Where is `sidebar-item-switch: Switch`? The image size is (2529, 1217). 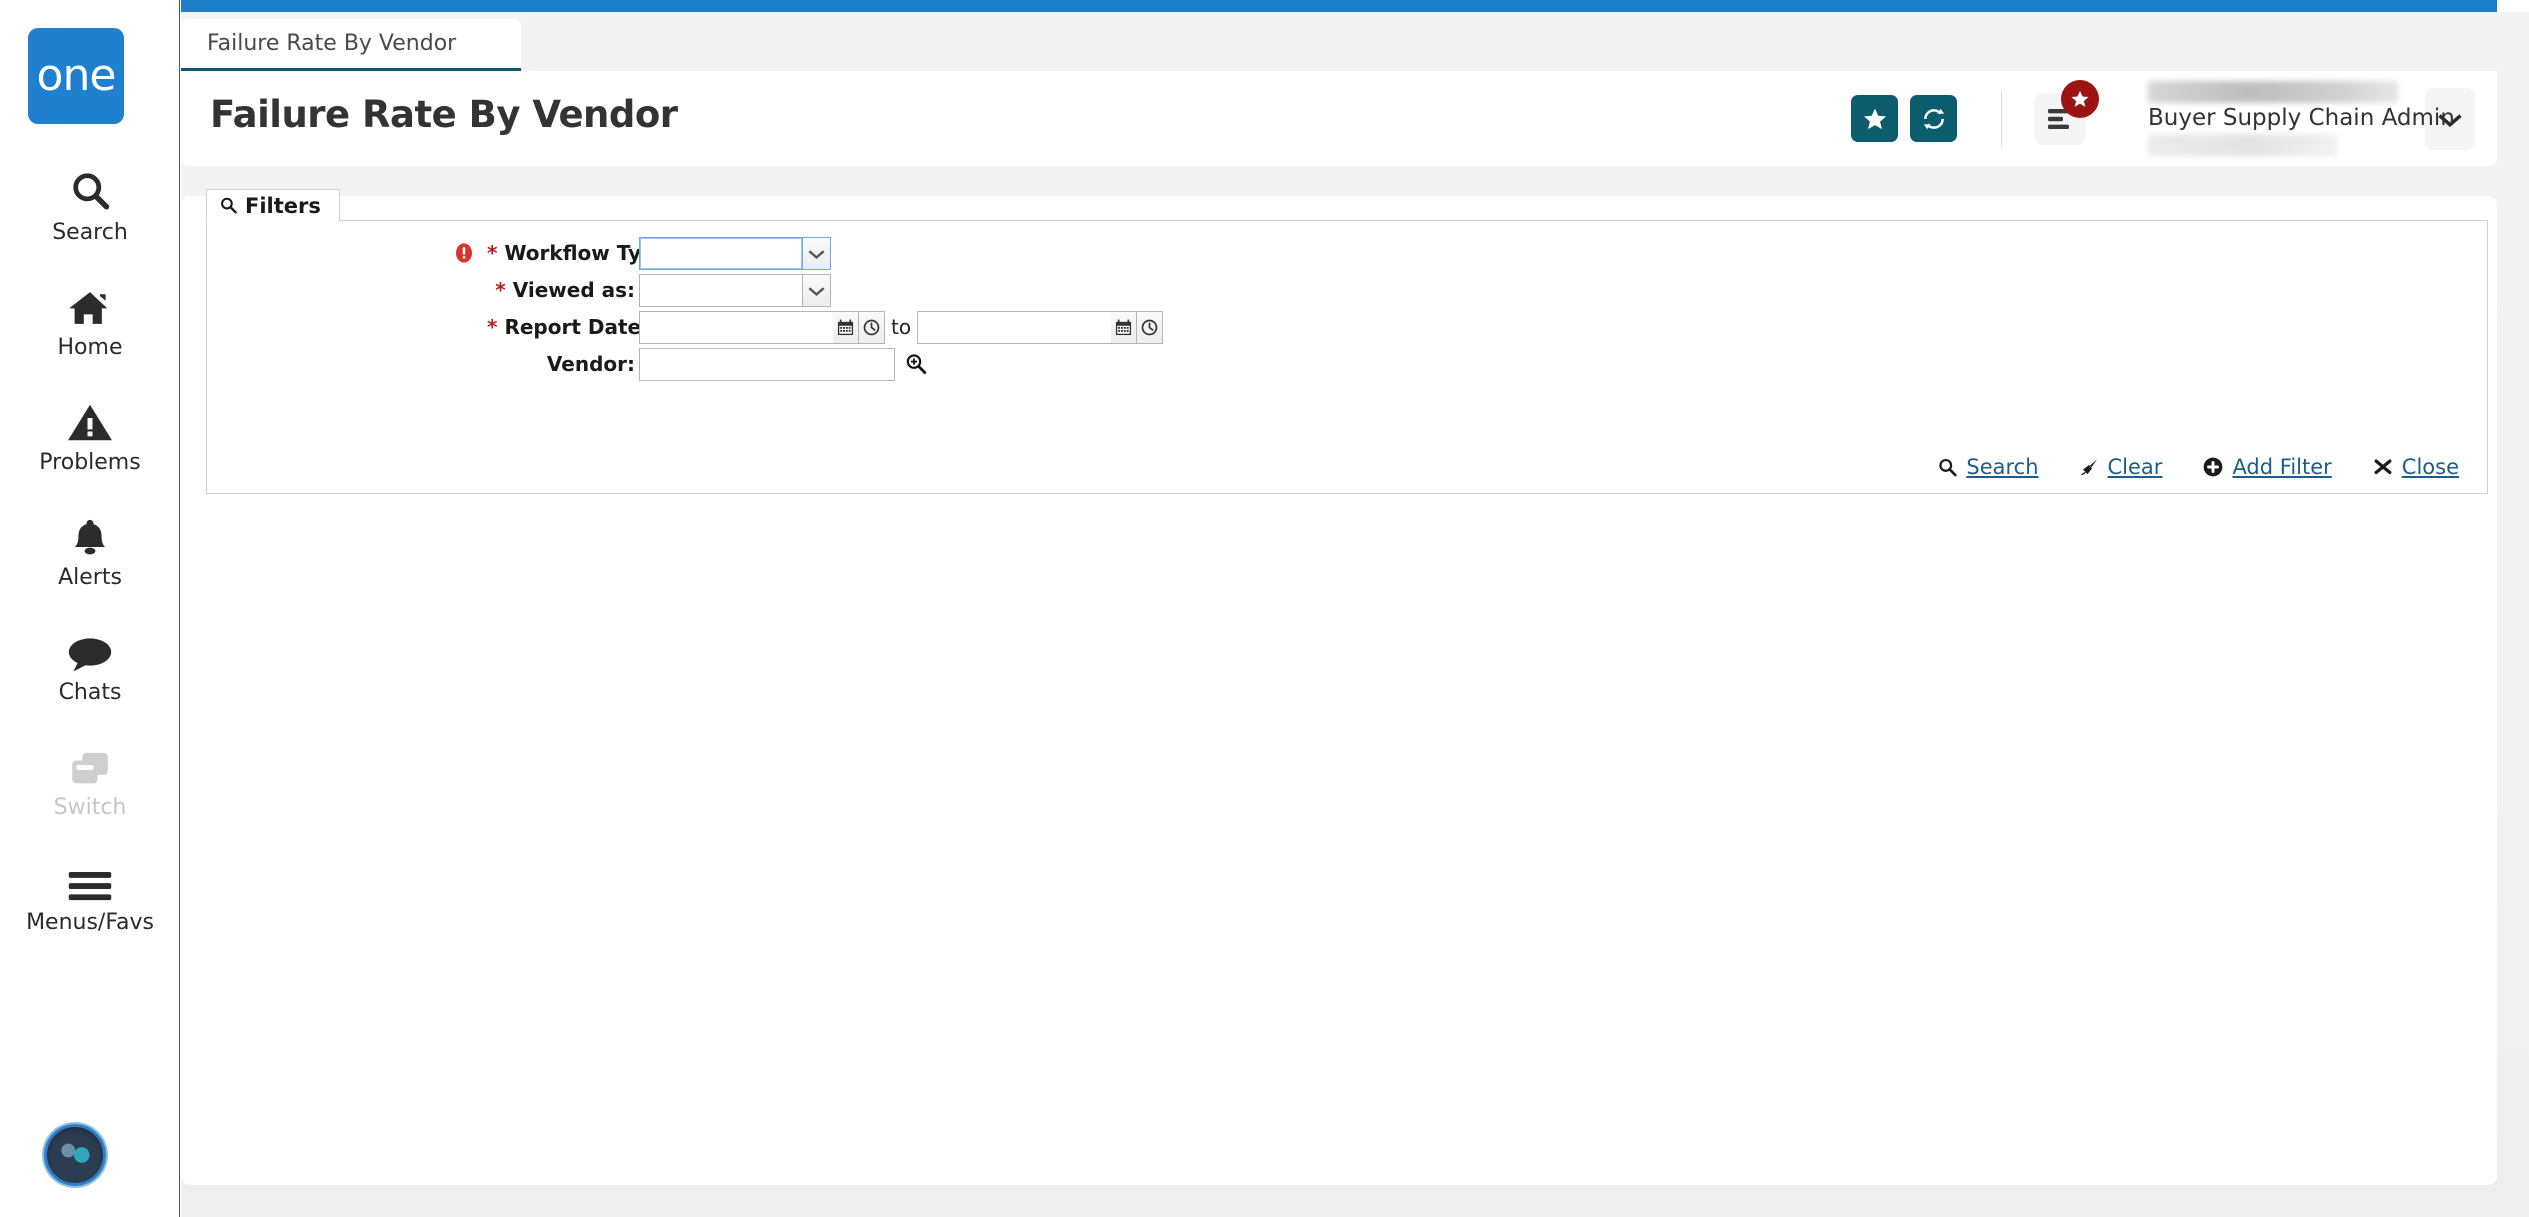 sidebar-item-switch: Switch is located at coordinates (90, 780).